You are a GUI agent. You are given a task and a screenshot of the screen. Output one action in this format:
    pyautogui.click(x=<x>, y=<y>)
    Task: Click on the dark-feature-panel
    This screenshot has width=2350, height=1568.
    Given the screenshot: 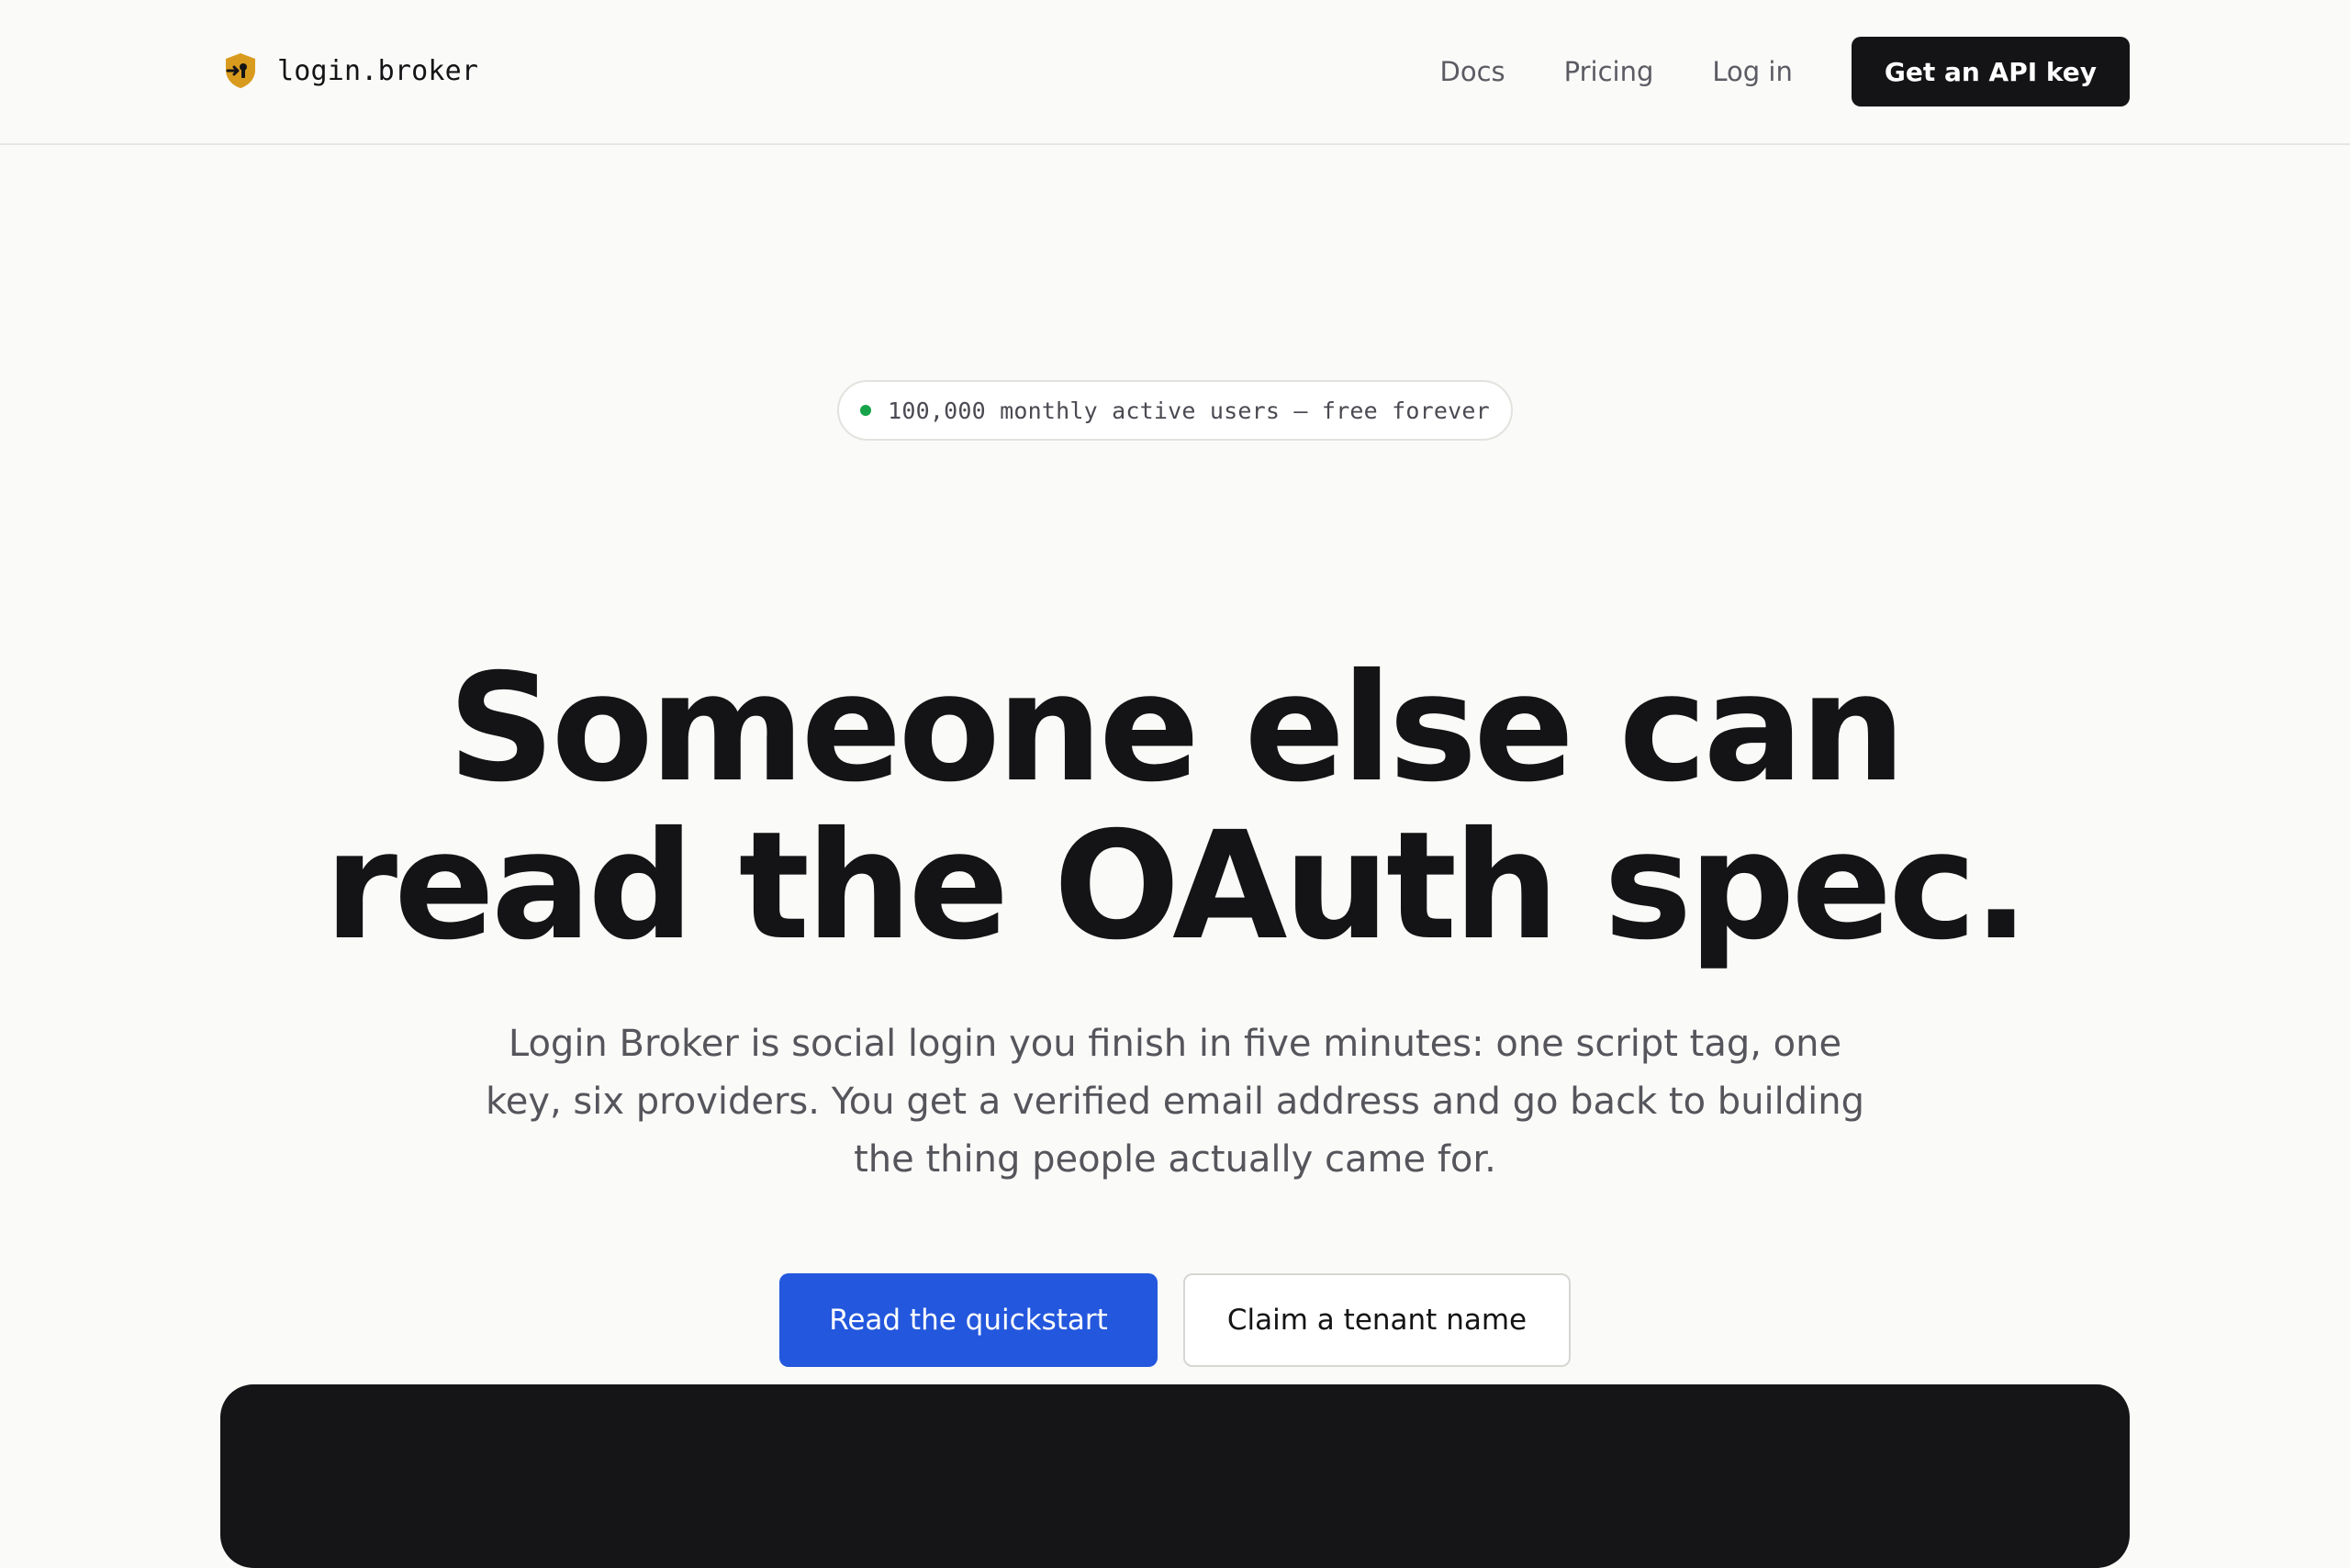 What is the action you would take?
    pyautogui.click(x=1175, y=1476)
    